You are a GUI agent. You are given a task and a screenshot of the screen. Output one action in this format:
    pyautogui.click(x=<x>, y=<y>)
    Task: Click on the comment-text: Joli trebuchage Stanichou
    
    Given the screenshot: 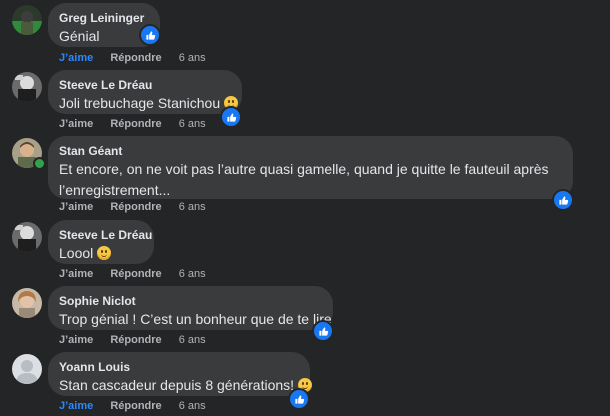 What is the action you would take?
    pyautogui.click(x=149, y=103)
    